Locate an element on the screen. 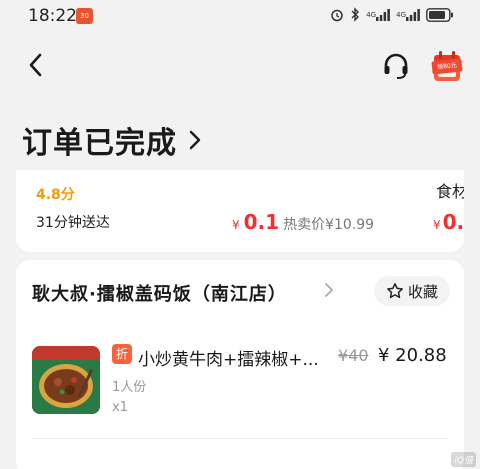  status-icons: 4G 4G is located at coordinates (392, 14).